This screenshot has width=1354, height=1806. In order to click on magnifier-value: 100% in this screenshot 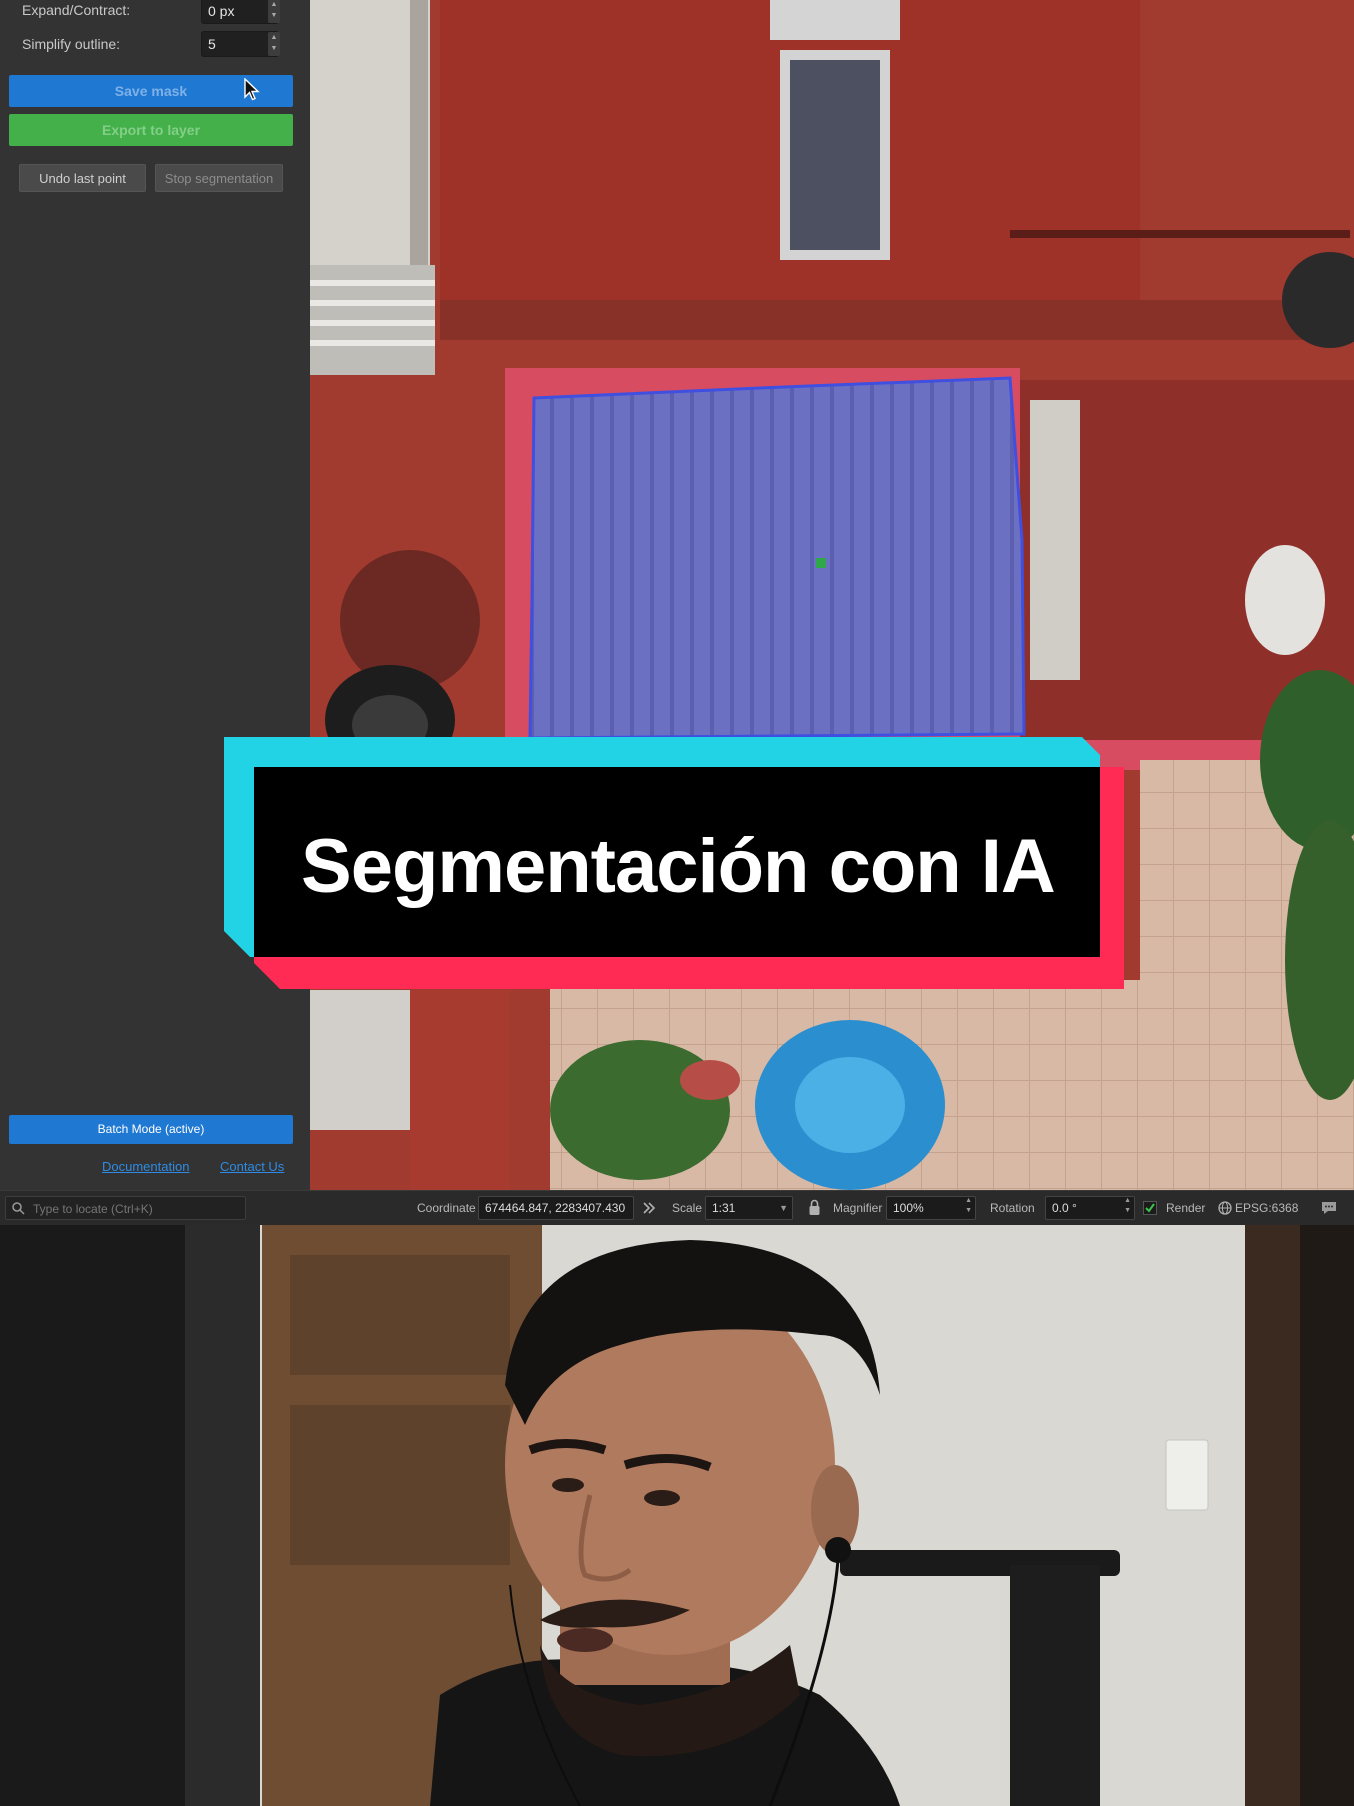, I will do `click(908, 1208)`.